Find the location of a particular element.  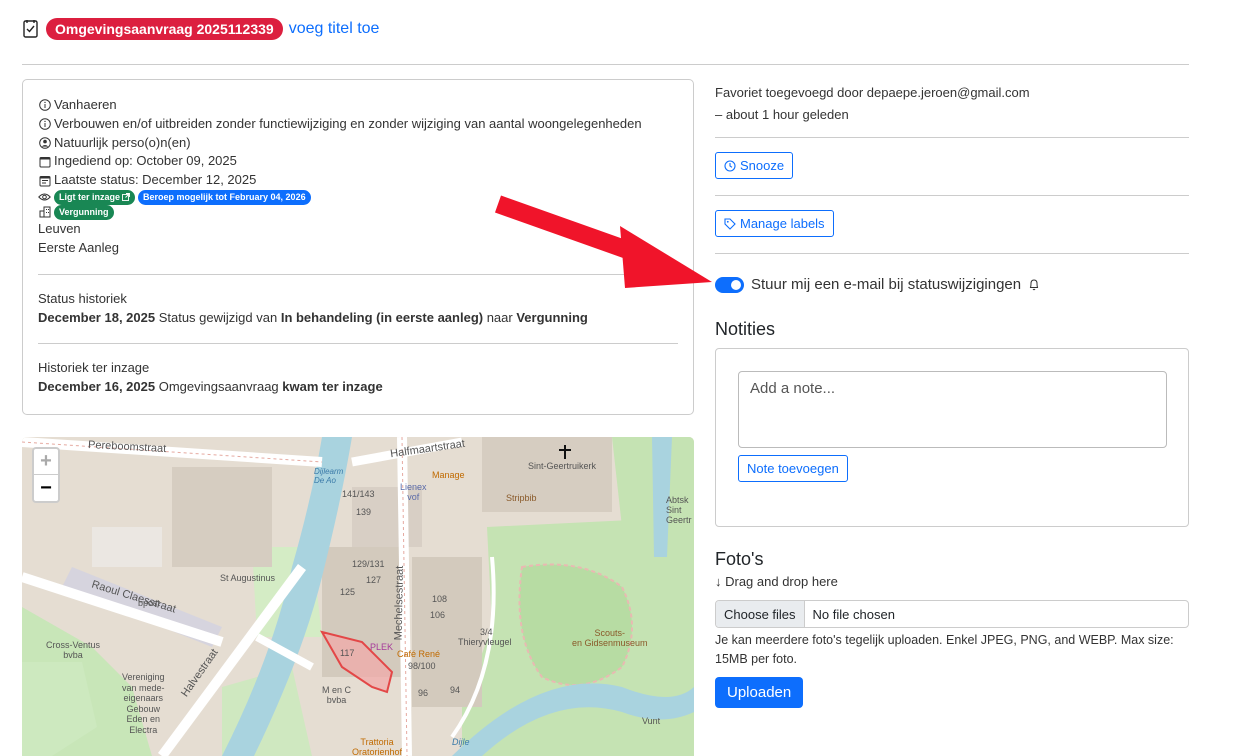

favorite-time: – about 1 hour geleden is located at coordinates (782, 114).